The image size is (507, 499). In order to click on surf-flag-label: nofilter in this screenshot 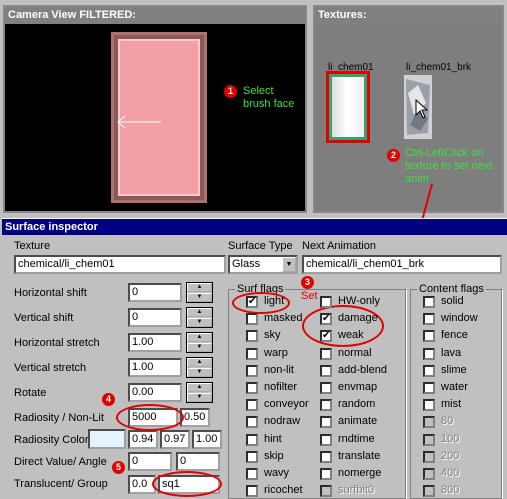, I will do `click(281, 387)`.